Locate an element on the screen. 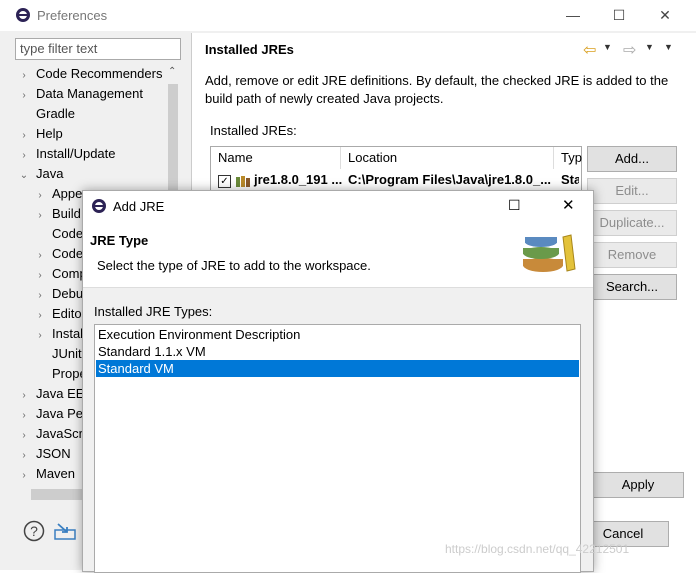 This screenshot has height=573, width=696. tree-item-label: Build is located at coordinates (66, 213).